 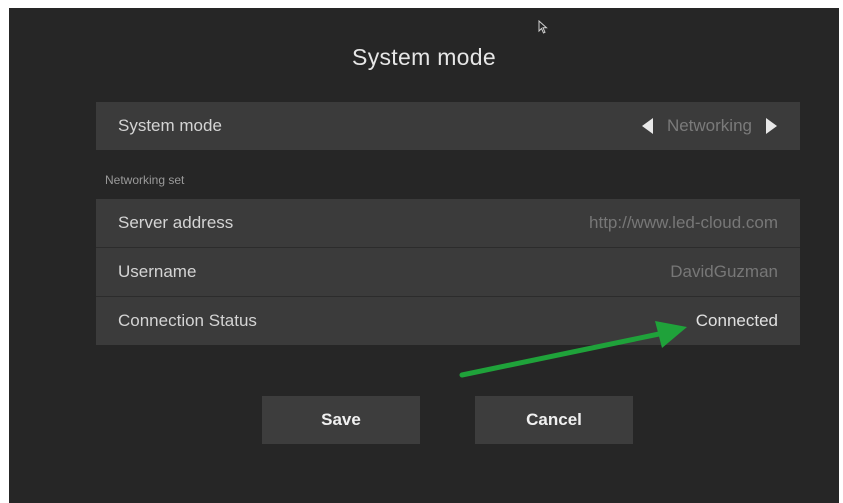 I want to click on system-mode-label: System mode, so click(x=170, y=125).